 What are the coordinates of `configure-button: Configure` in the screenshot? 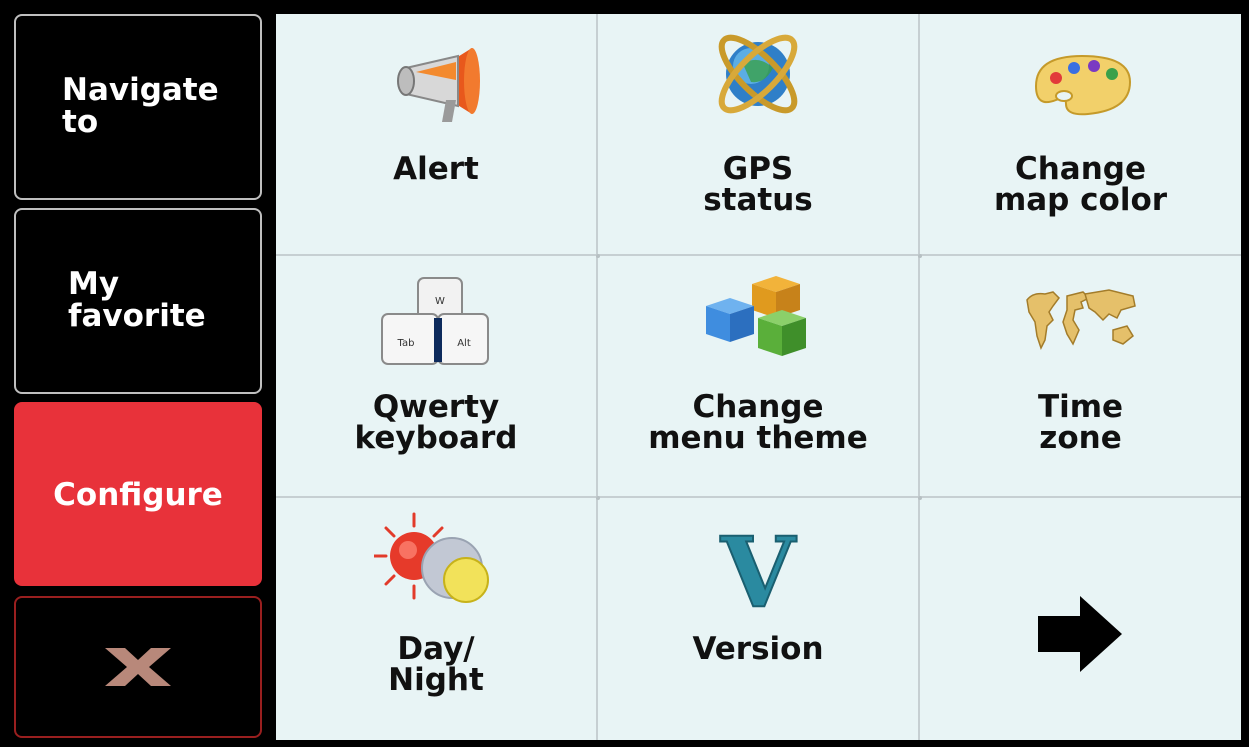 It's located at (138, 494).